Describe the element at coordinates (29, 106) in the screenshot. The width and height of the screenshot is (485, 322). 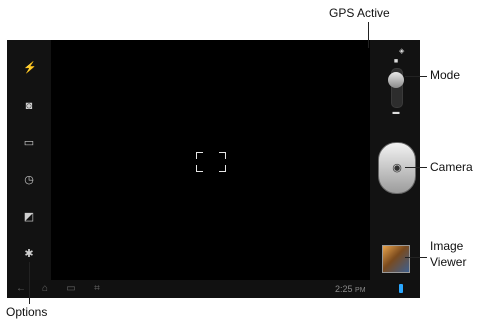
I see `switch-camera-icon: ◙` at that location.